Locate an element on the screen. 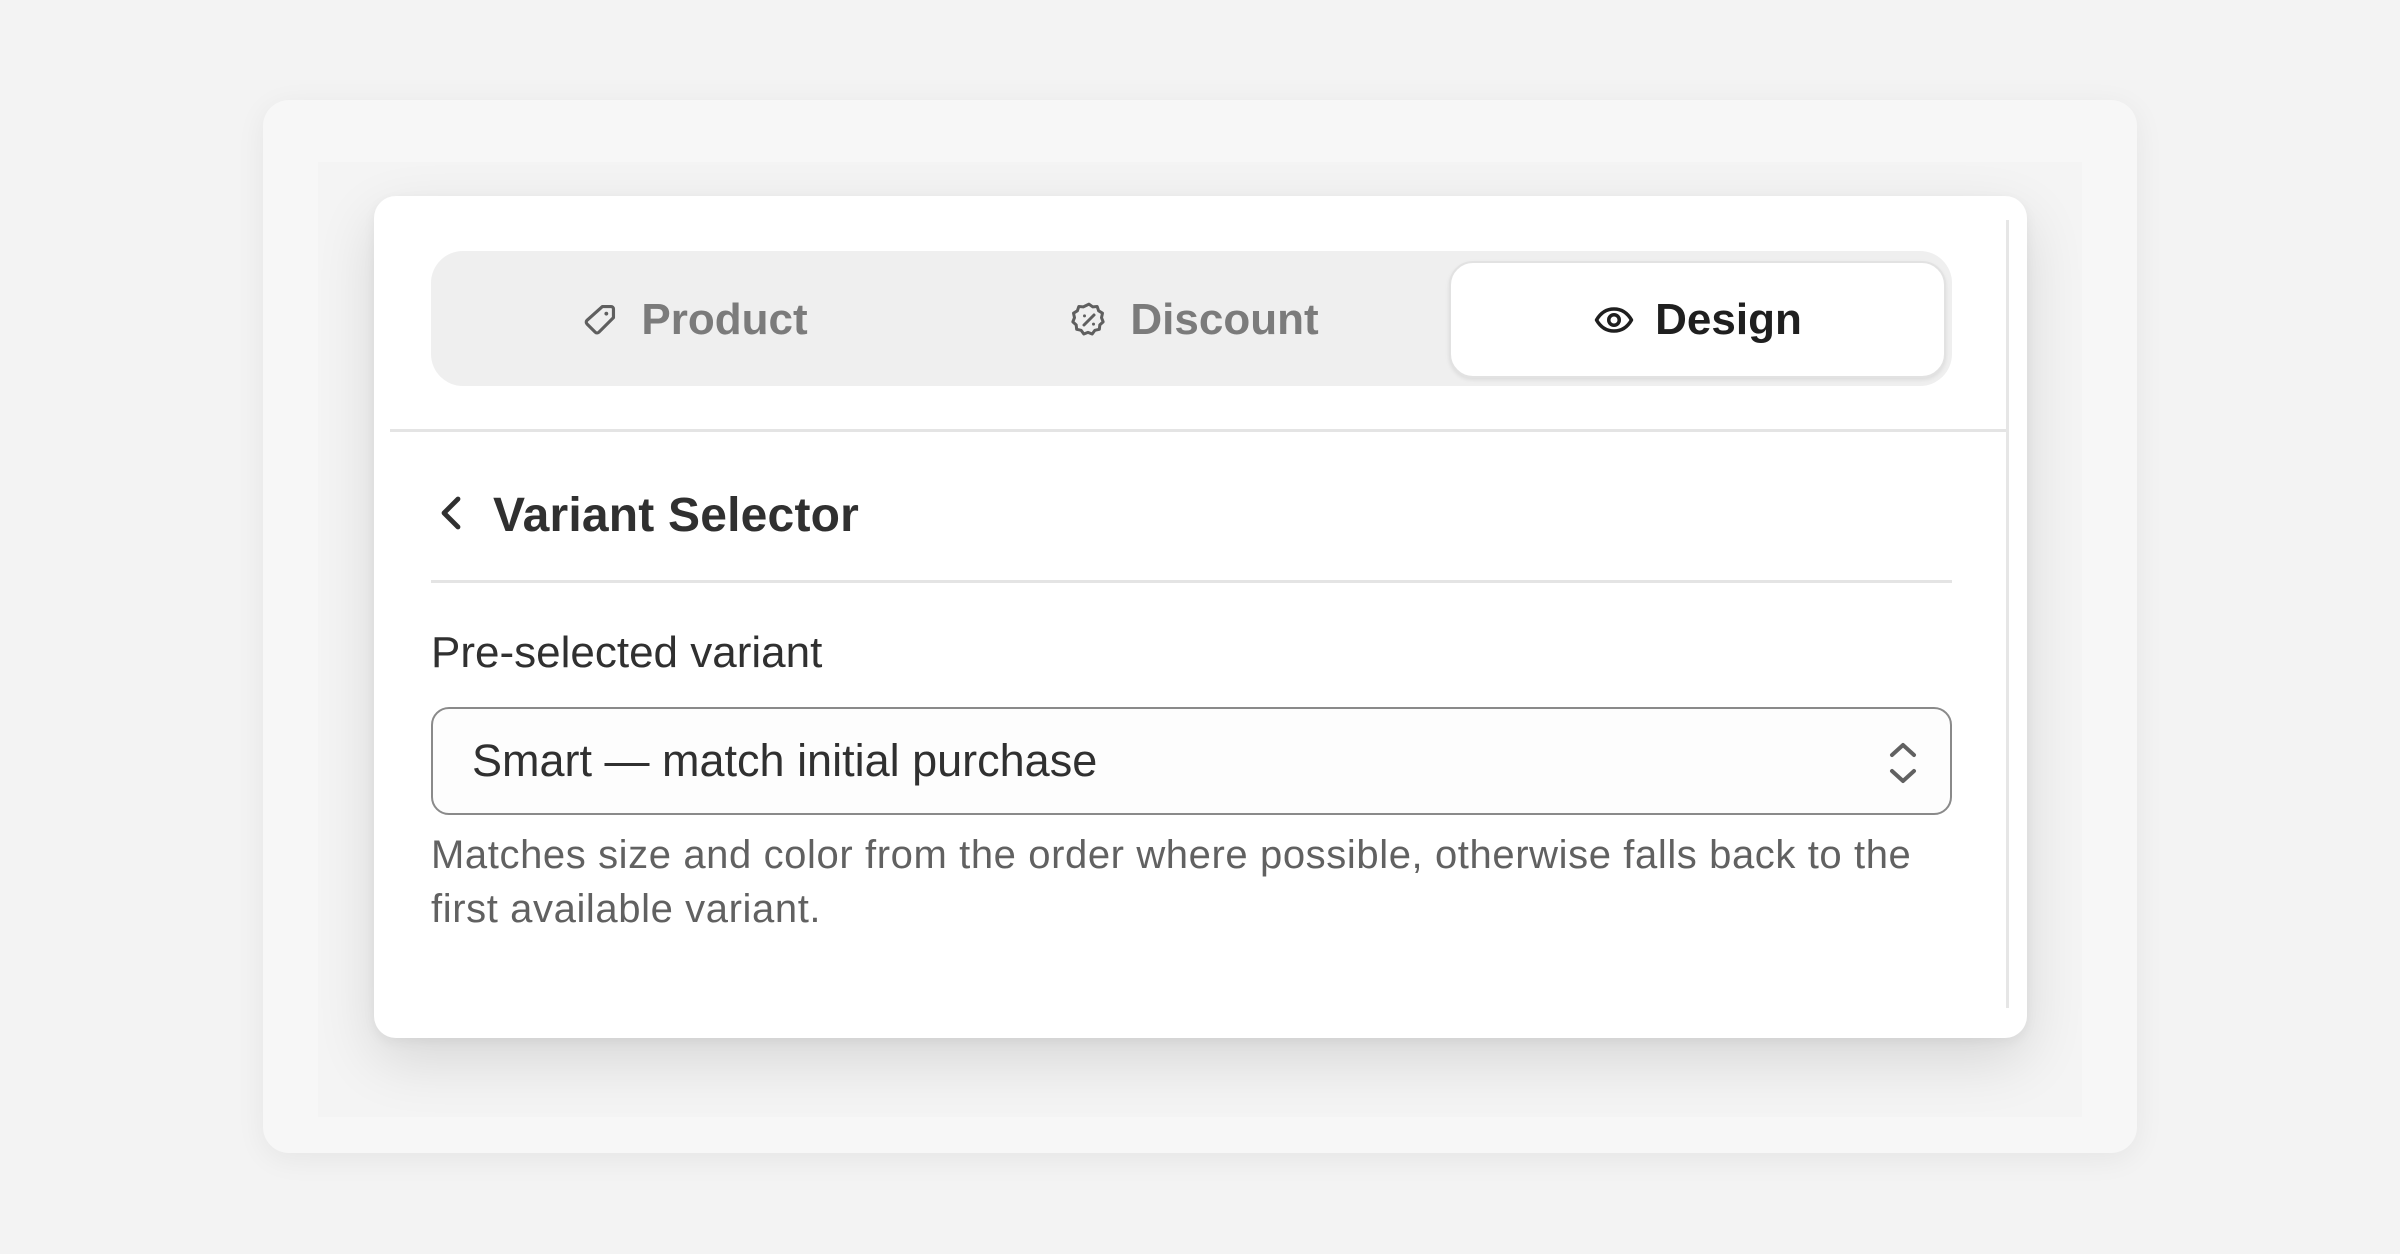 This screenshot has width=2400, height=1254. select-arrows-icon is located at coordinates (1903, 763).